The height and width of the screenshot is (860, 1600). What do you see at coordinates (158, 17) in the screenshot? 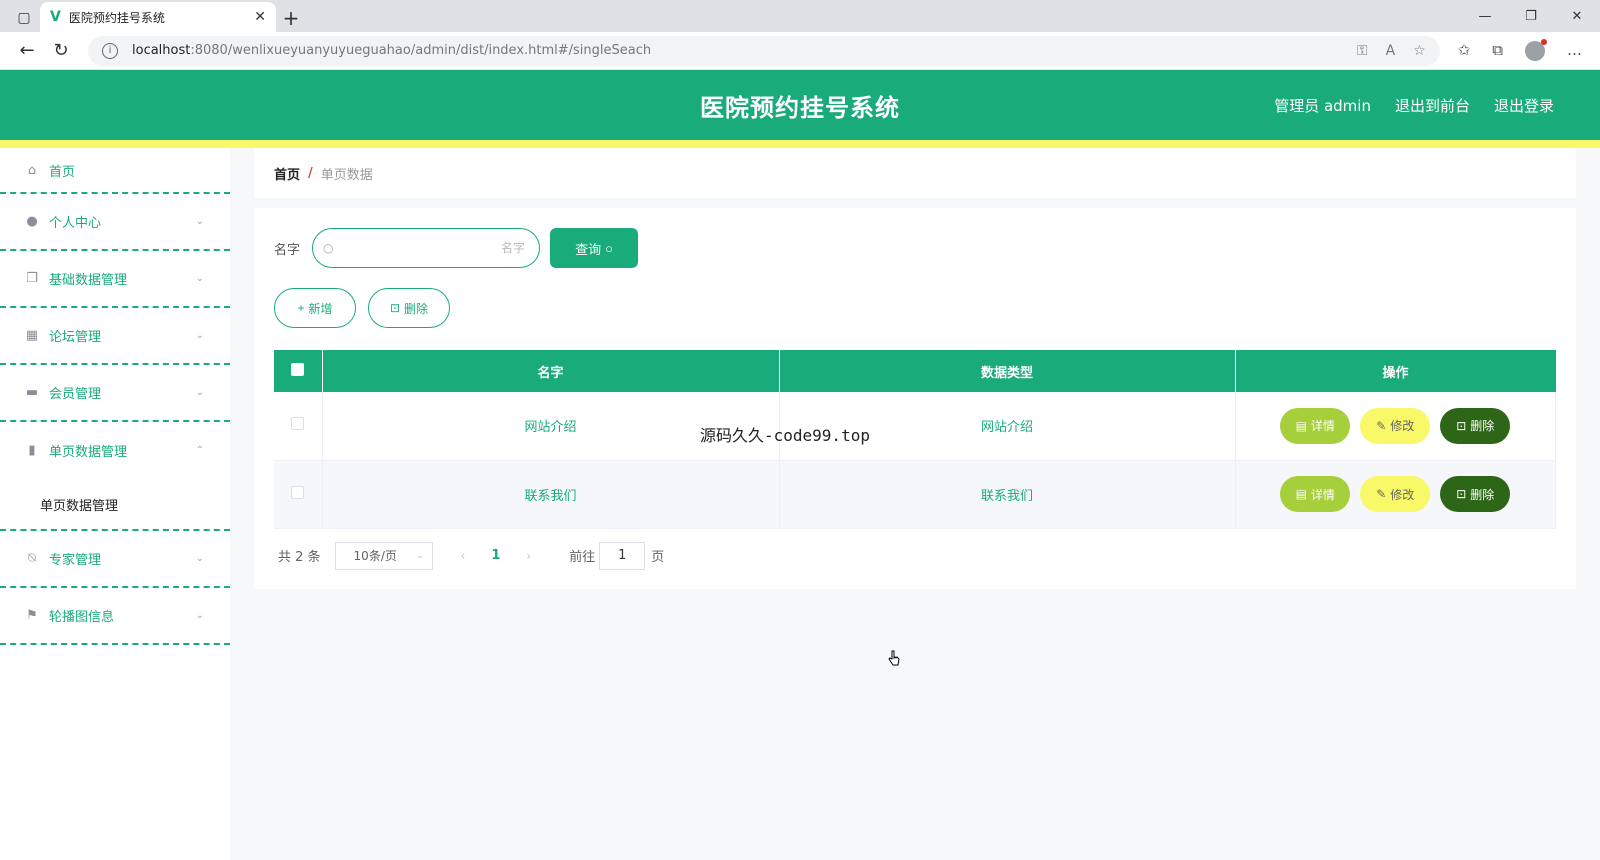
I see `browser-tab: V 医院预约挂号系统 ✕` at bounding box center [158, 17].